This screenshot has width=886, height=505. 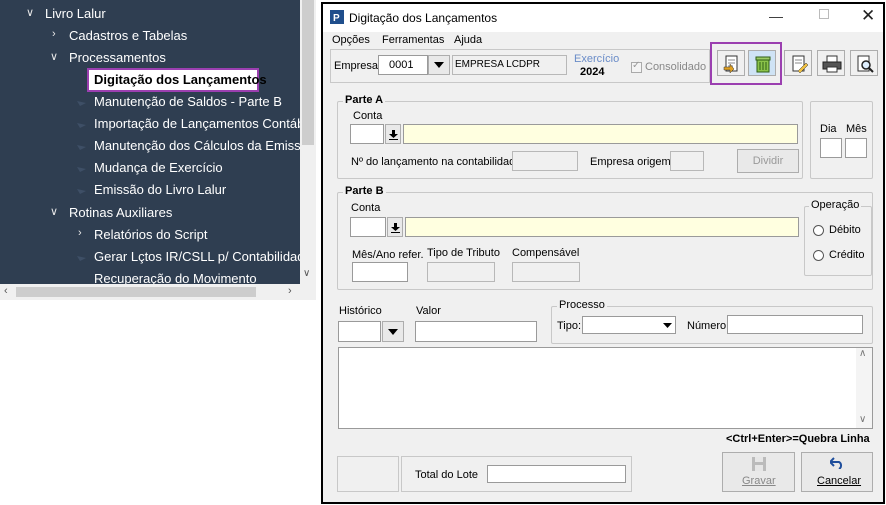 What do you see at coordinates (128, 36) in the screenshot?
I see `tree-item-cadastros: Cadastros e Tabelas` at bounding box center [128, 36].